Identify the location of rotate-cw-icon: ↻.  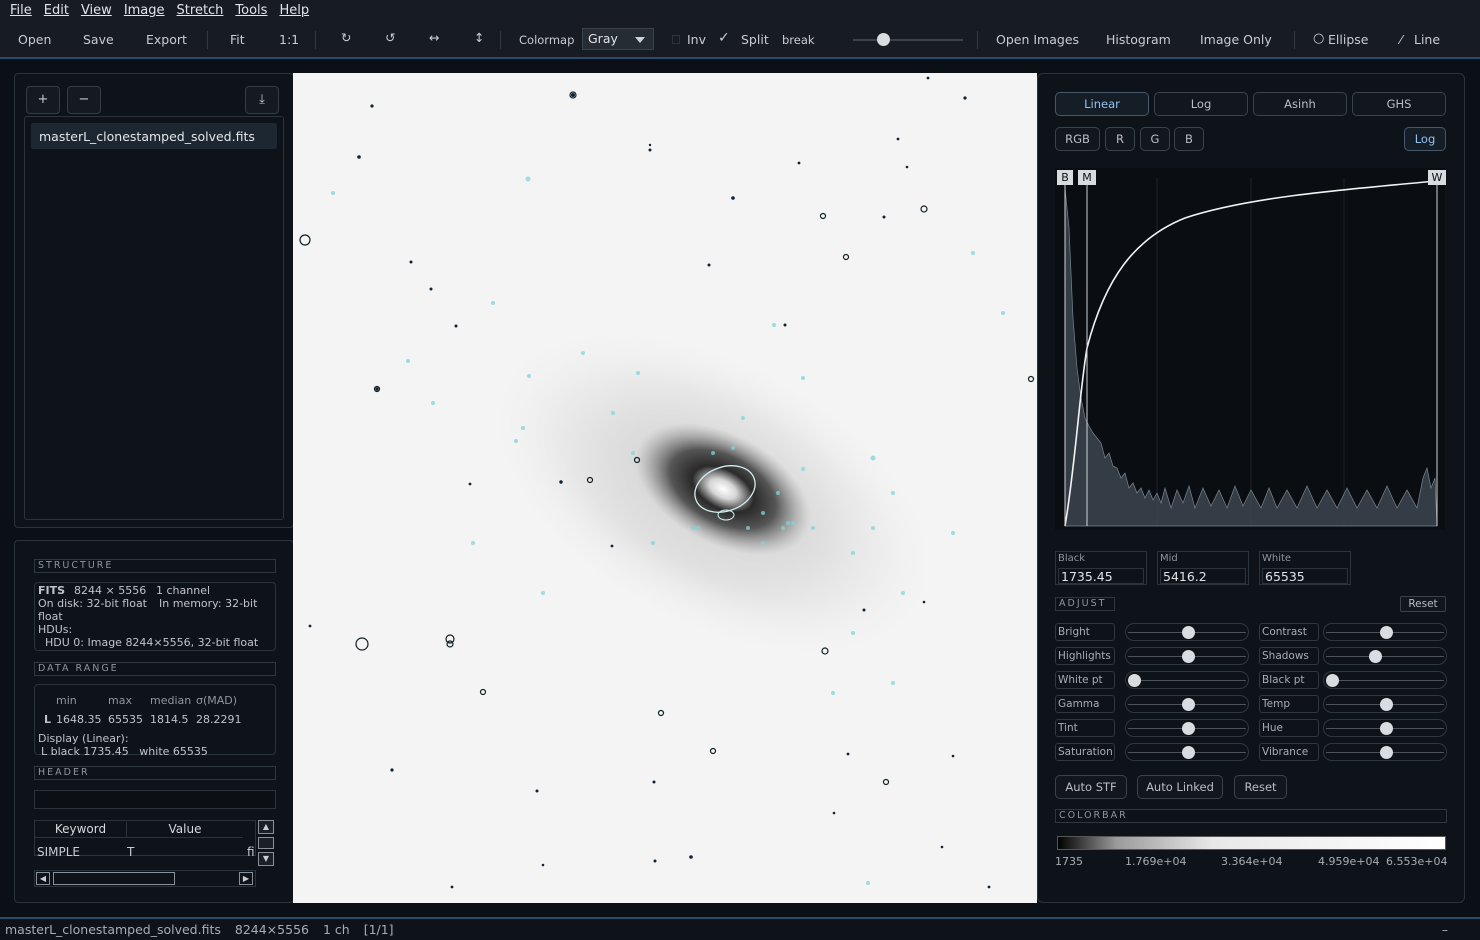
(346, 37).